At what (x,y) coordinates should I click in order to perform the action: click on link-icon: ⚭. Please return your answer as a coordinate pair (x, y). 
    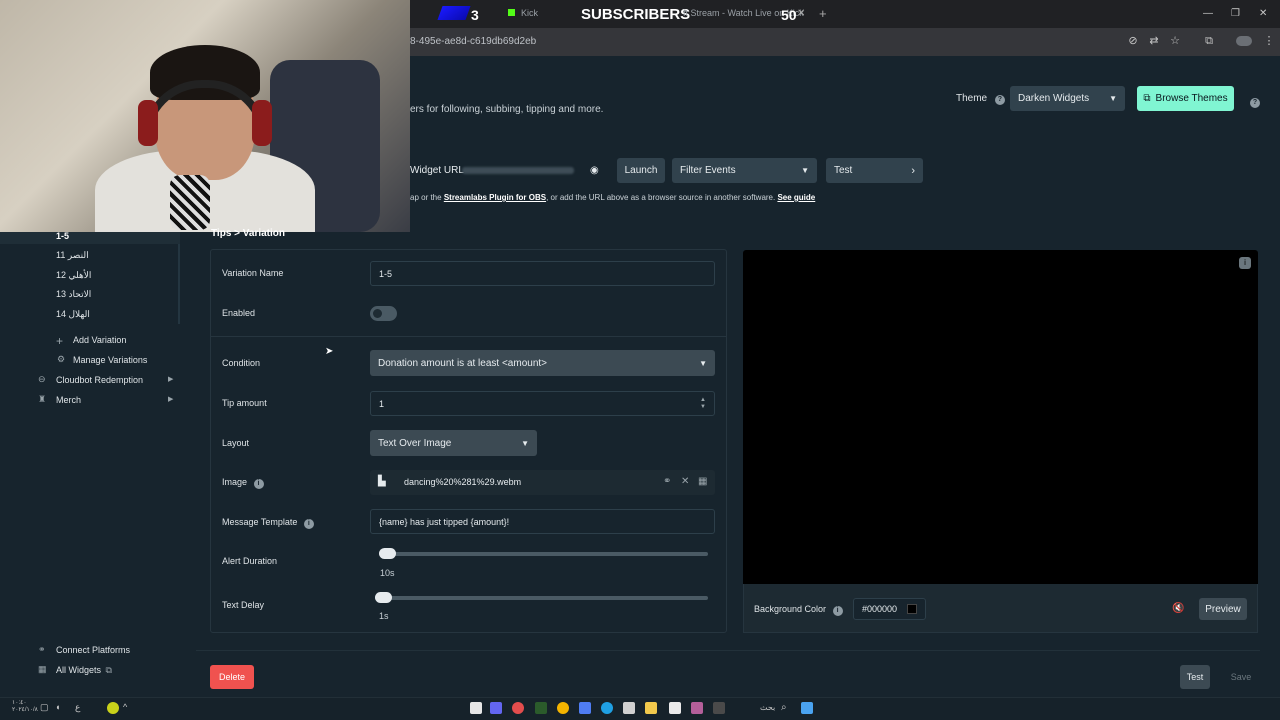
    Looking at the image, I should click on (667, 481).